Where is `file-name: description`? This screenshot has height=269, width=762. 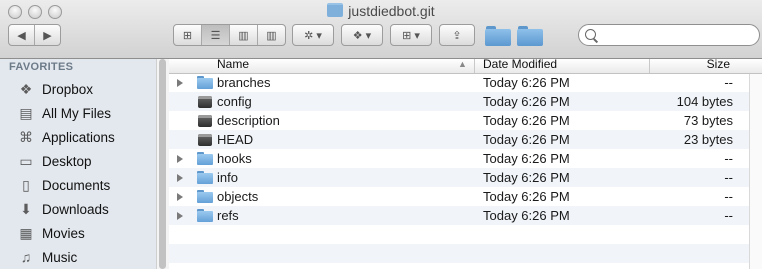 file-name: description is located at coordinates (248, 120).